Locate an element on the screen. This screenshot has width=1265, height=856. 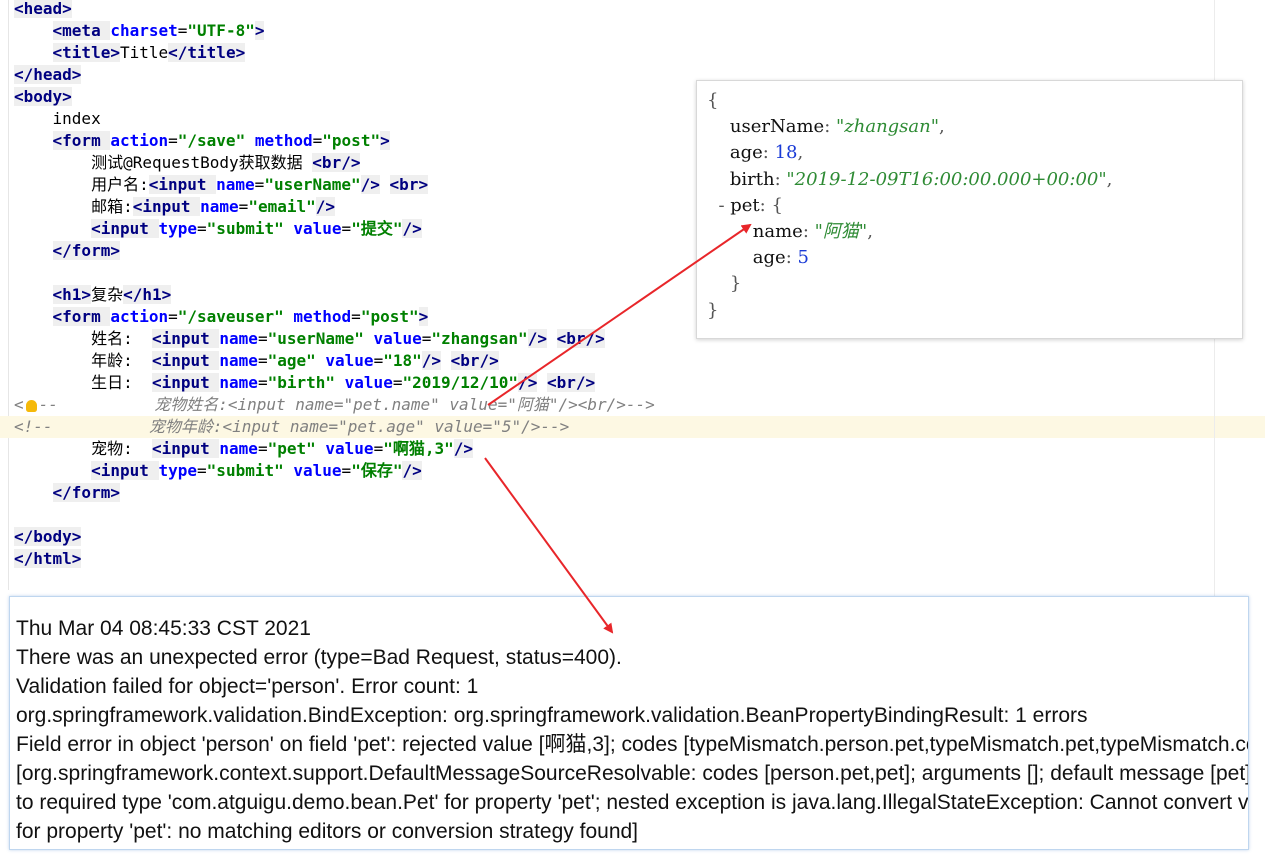
code-line: 测试@RequestBody获取数据 <br/> is located at coordinates (187, 163).